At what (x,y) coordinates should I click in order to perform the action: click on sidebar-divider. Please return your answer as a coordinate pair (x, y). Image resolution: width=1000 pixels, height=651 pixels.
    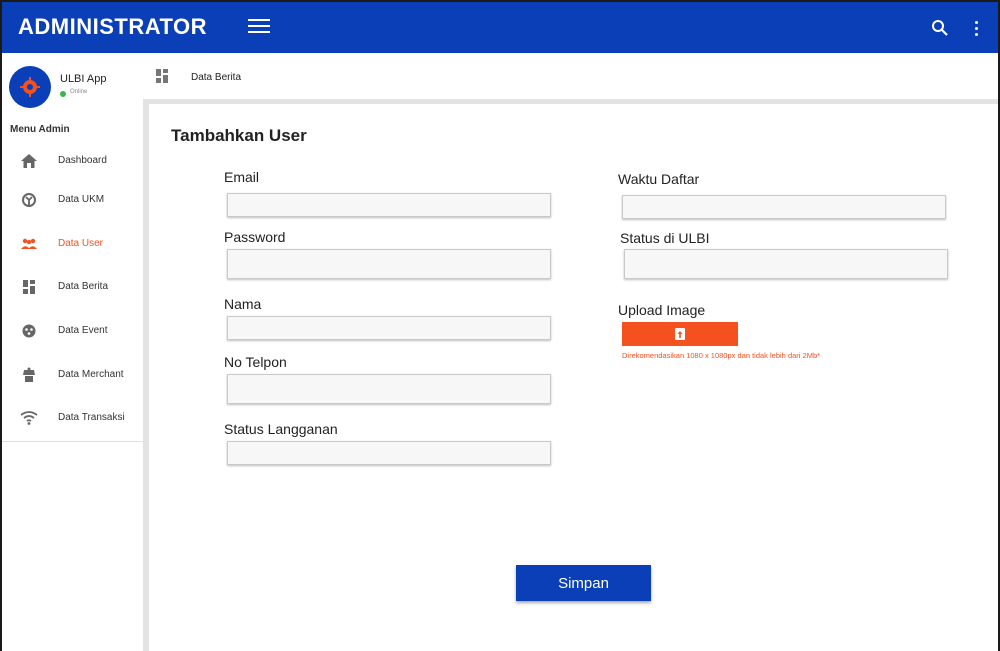
    Looking at the image, I should click on (72, 441).